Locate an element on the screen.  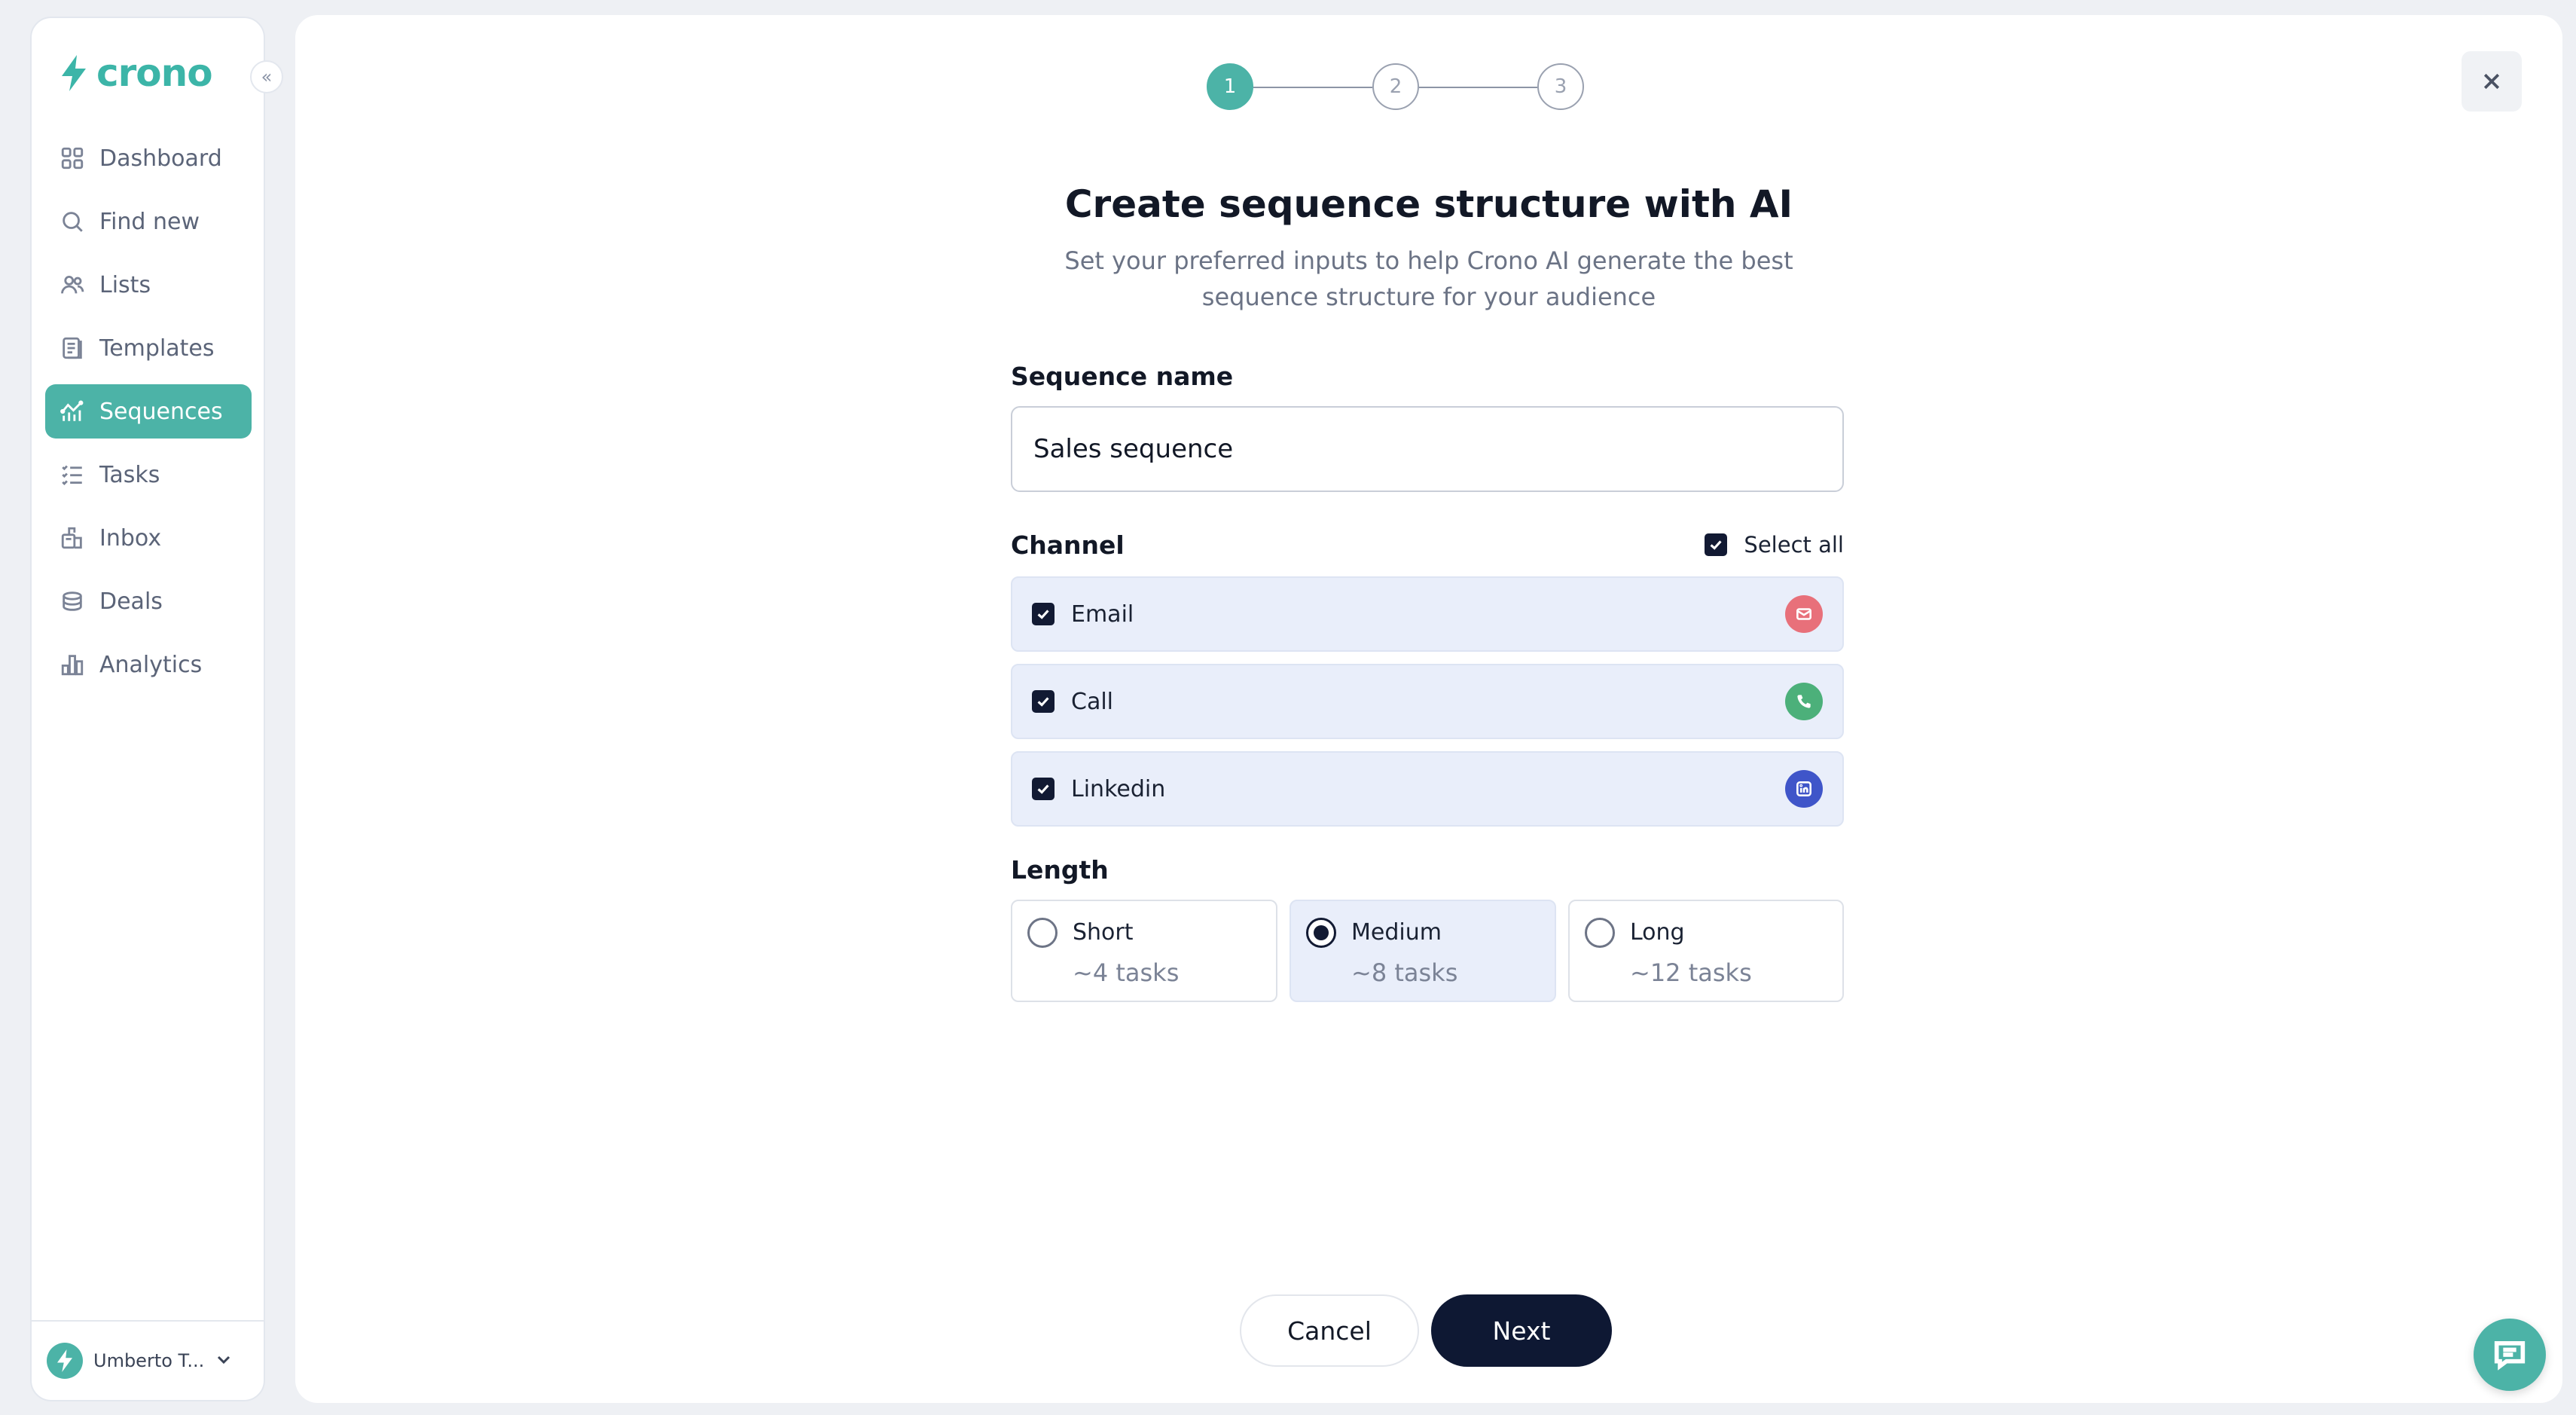
length-option-subtitle: ~12 tasks is located at coordinates (1691, 972).